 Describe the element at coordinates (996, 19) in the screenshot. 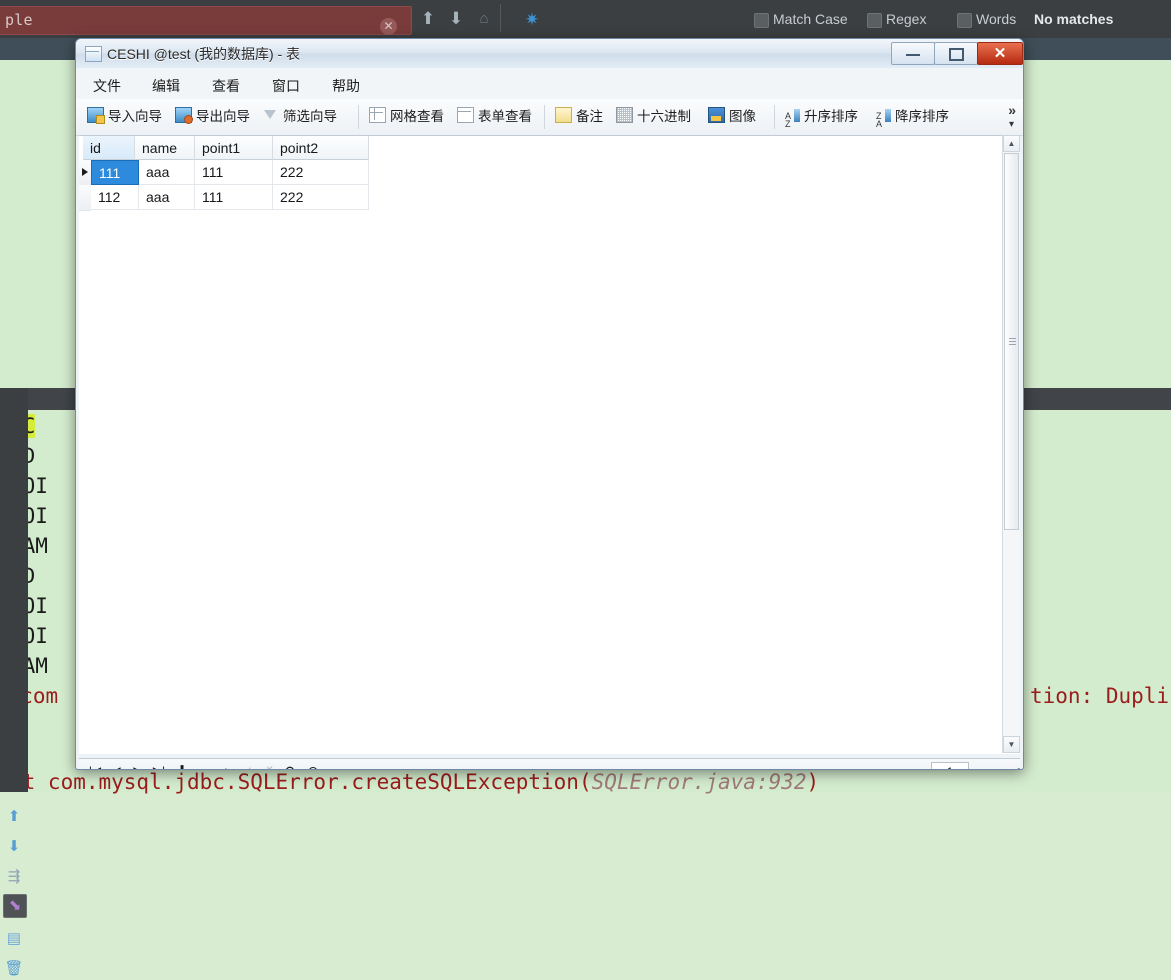

I see `words-label: Words` at that location.